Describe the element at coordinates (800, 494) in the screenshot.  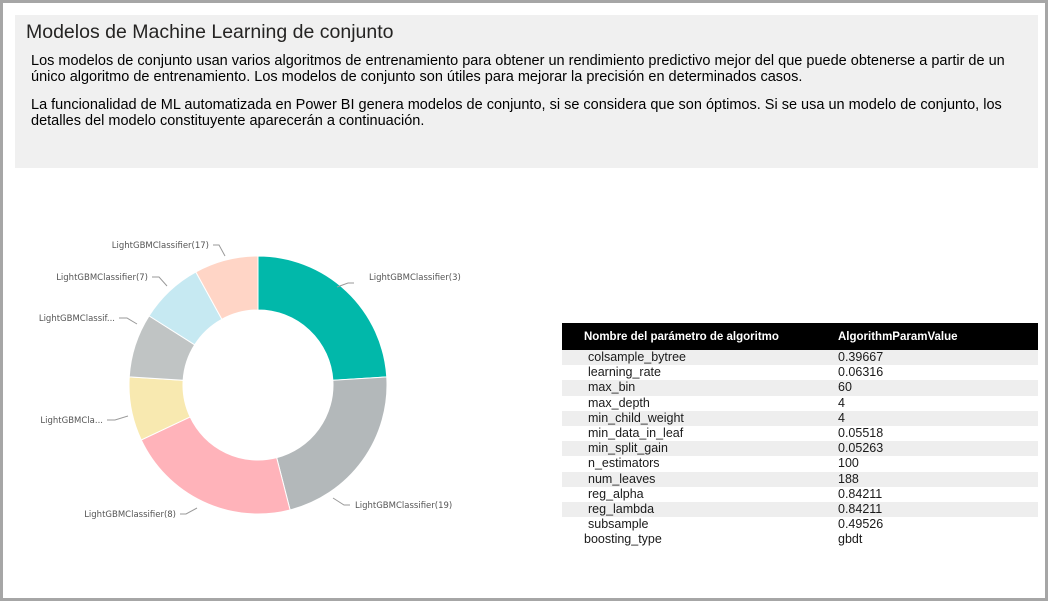
I see `table-row: reg_alpha 0.84211` at that location.